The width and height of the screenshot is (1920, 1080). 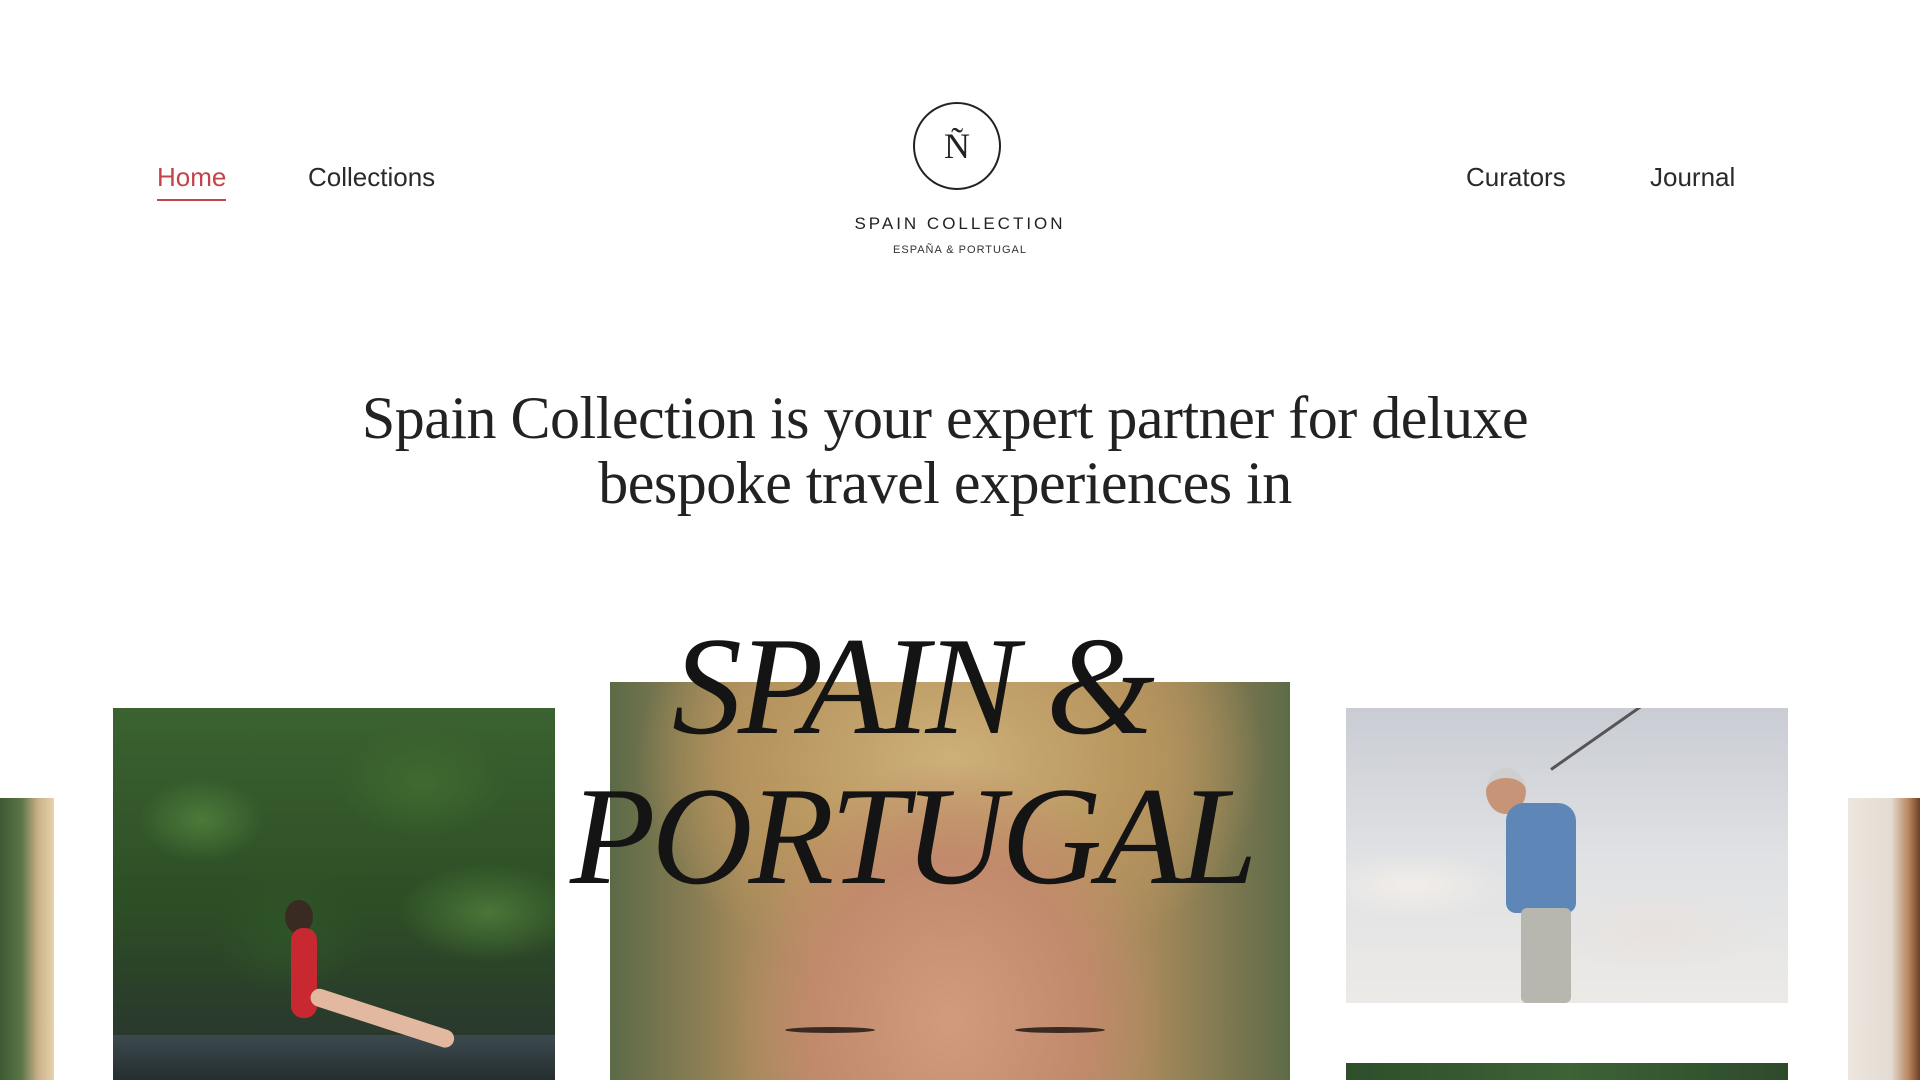 What do you see at coordinates (1516, 180) in the screenshot?
I see `nav-curators-link: Curators` at bounding box center [1516, 180].